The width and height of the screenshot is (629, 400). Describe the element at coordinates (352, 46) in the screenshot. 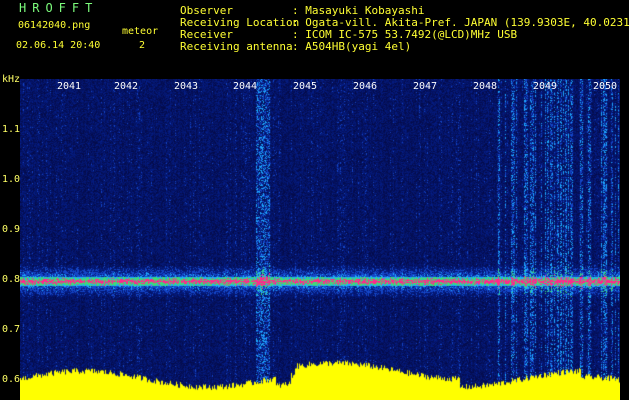

I see `antenna-value: : A504HB(yagi 4el)` at that location.